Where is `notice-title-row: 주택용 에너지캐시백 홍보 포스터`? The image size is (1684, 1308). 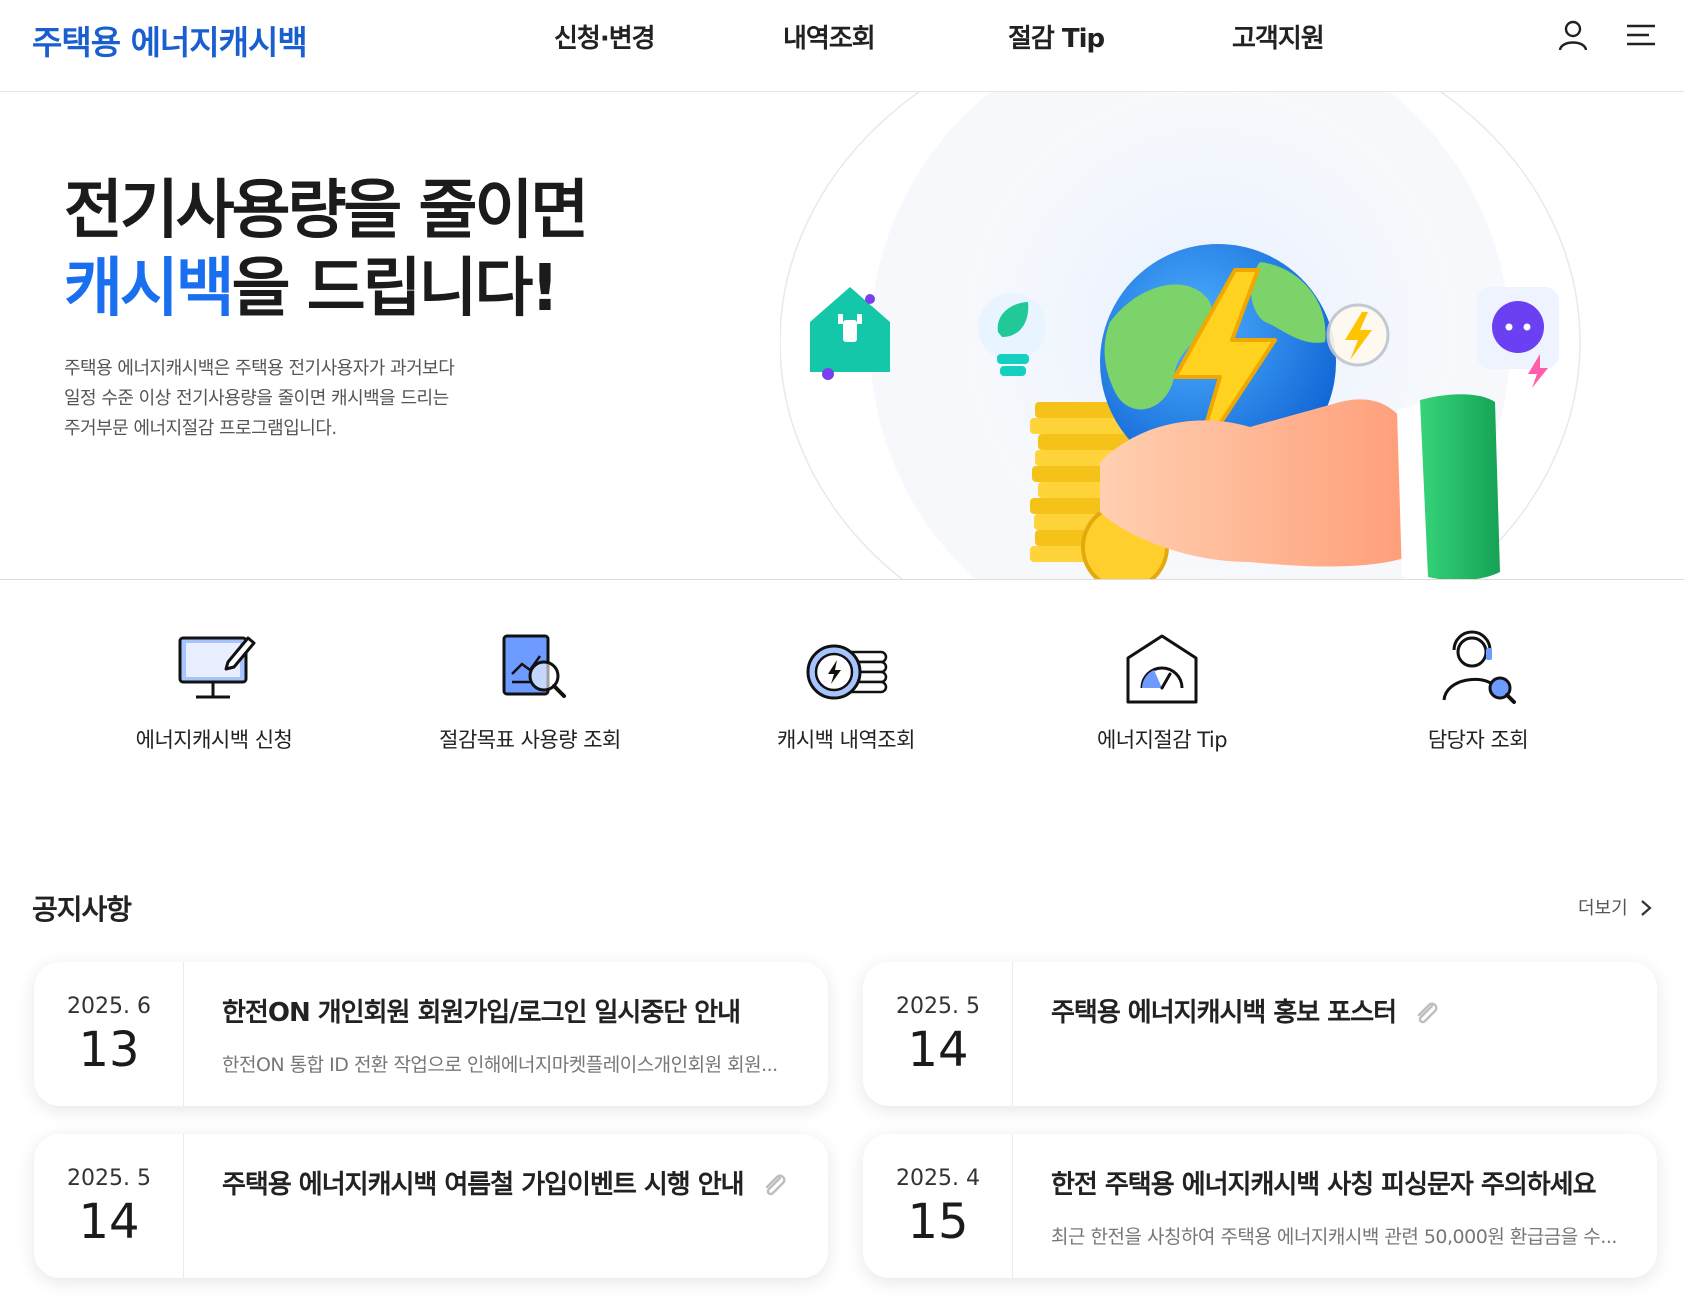
notice-title-row: 주택용 에너지캐시백 홍보 포스터 is located at coordinates (1246, 1010).